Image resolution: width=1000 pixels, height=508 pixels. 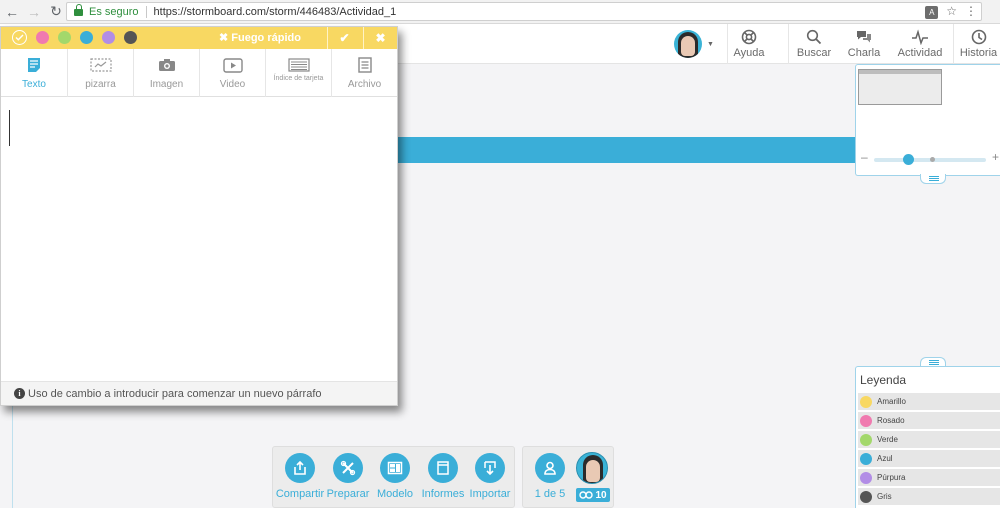 What do you see at coordinates (114, 11) in the screenshot?
I see `secure-label: Es seguro` at bounding box center [114, 11].